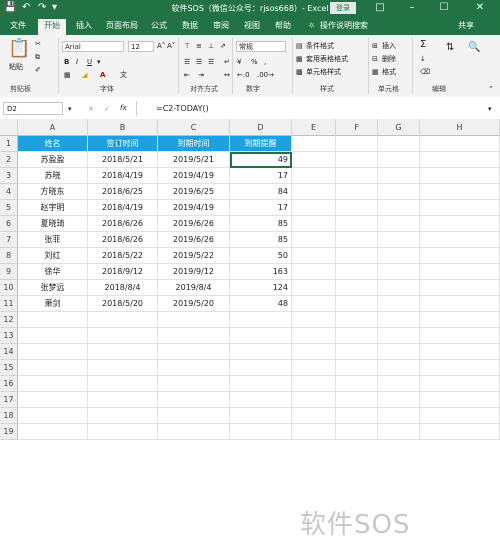 Image resolution: width=500 pixels, height=541 pixels. Describe the element at coordinates (89, 62) in the screenshot. I see `underline-button: U` at that location.